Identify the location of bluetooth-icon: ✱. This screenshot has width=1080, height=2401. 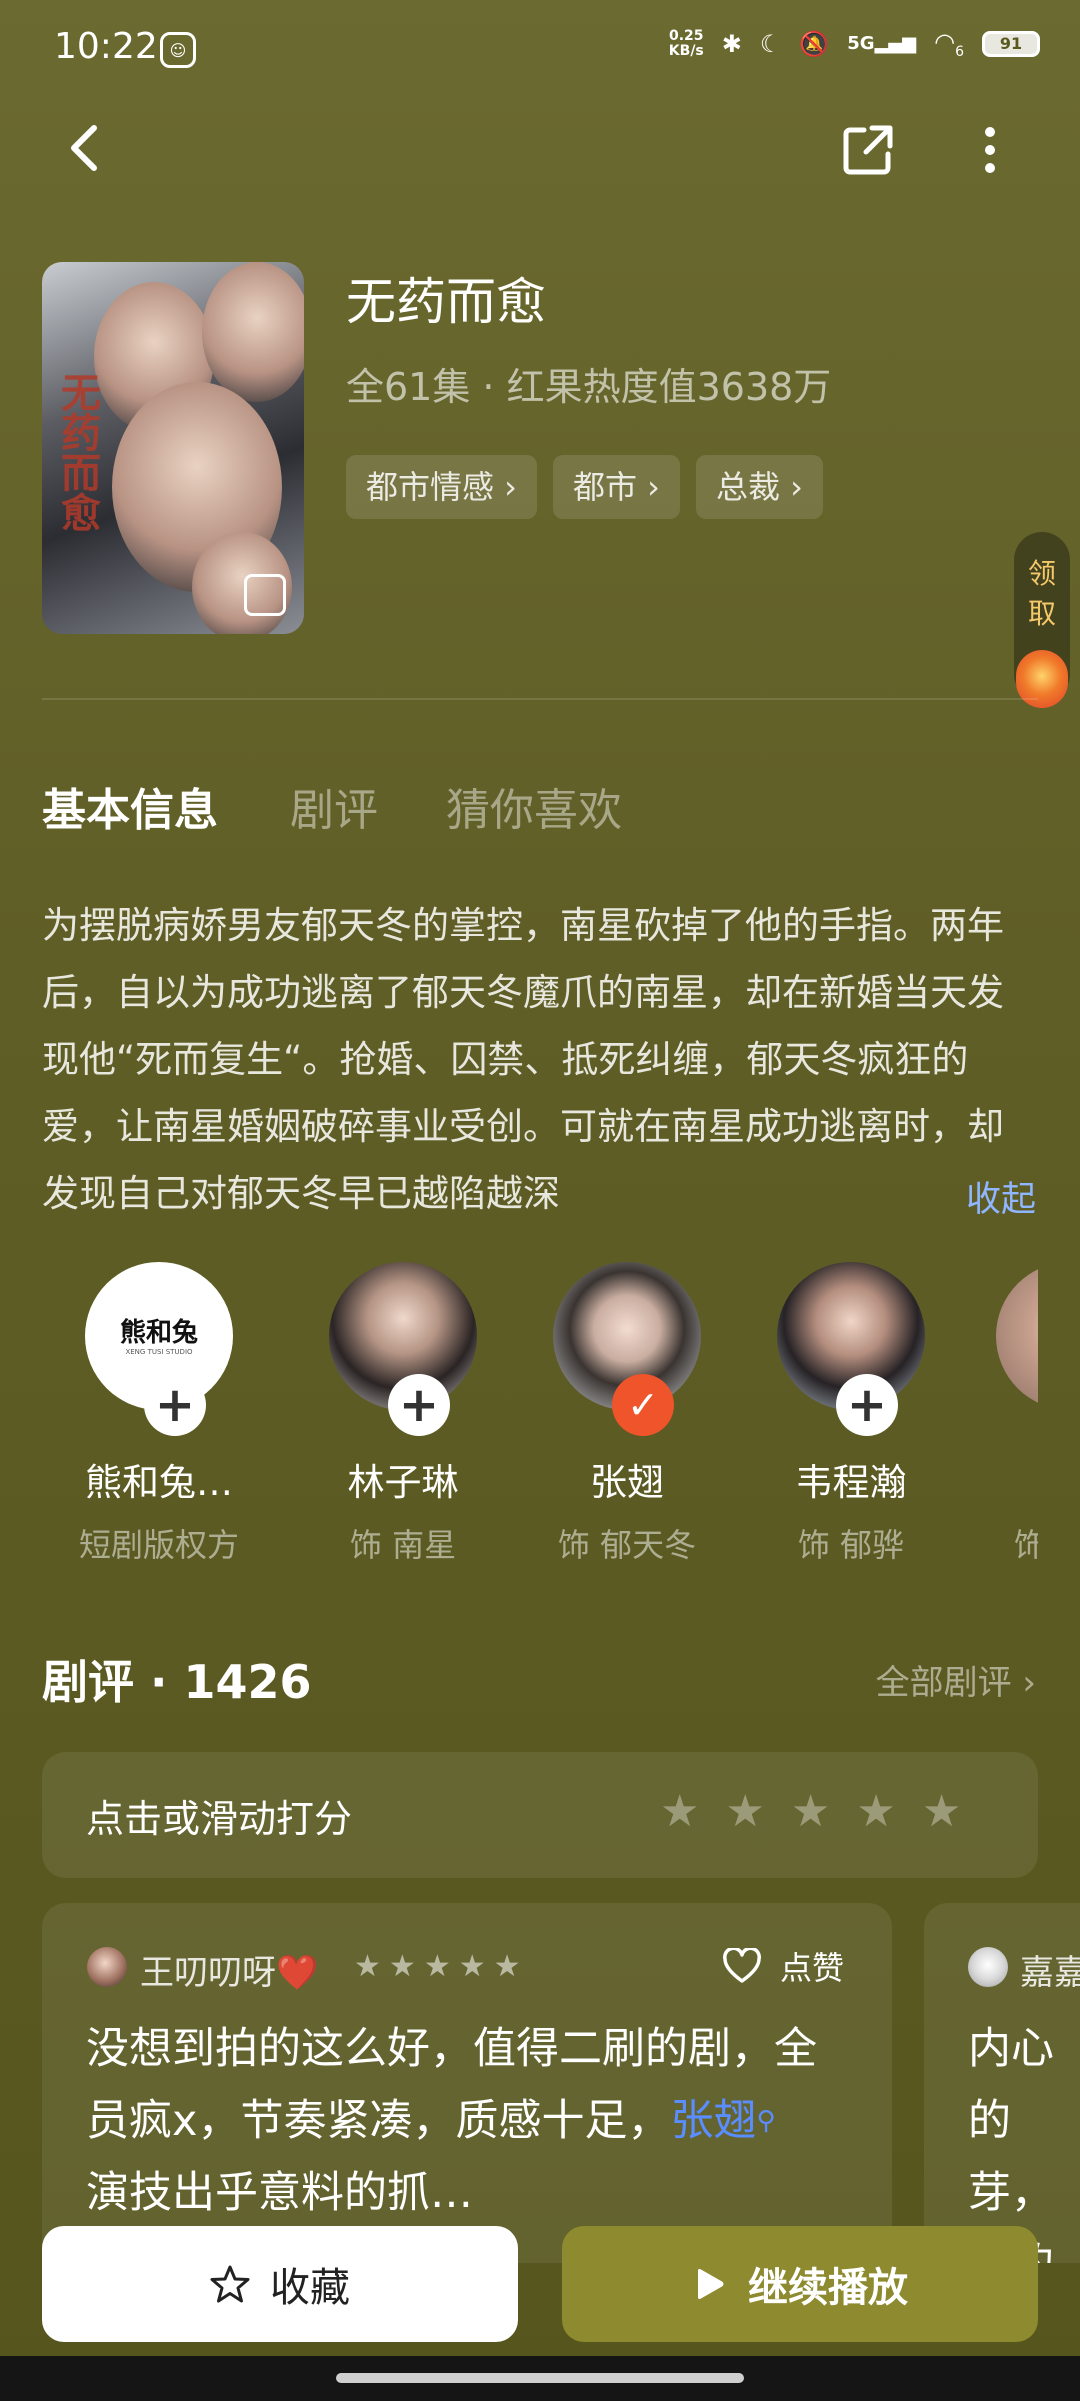
(731, 43).